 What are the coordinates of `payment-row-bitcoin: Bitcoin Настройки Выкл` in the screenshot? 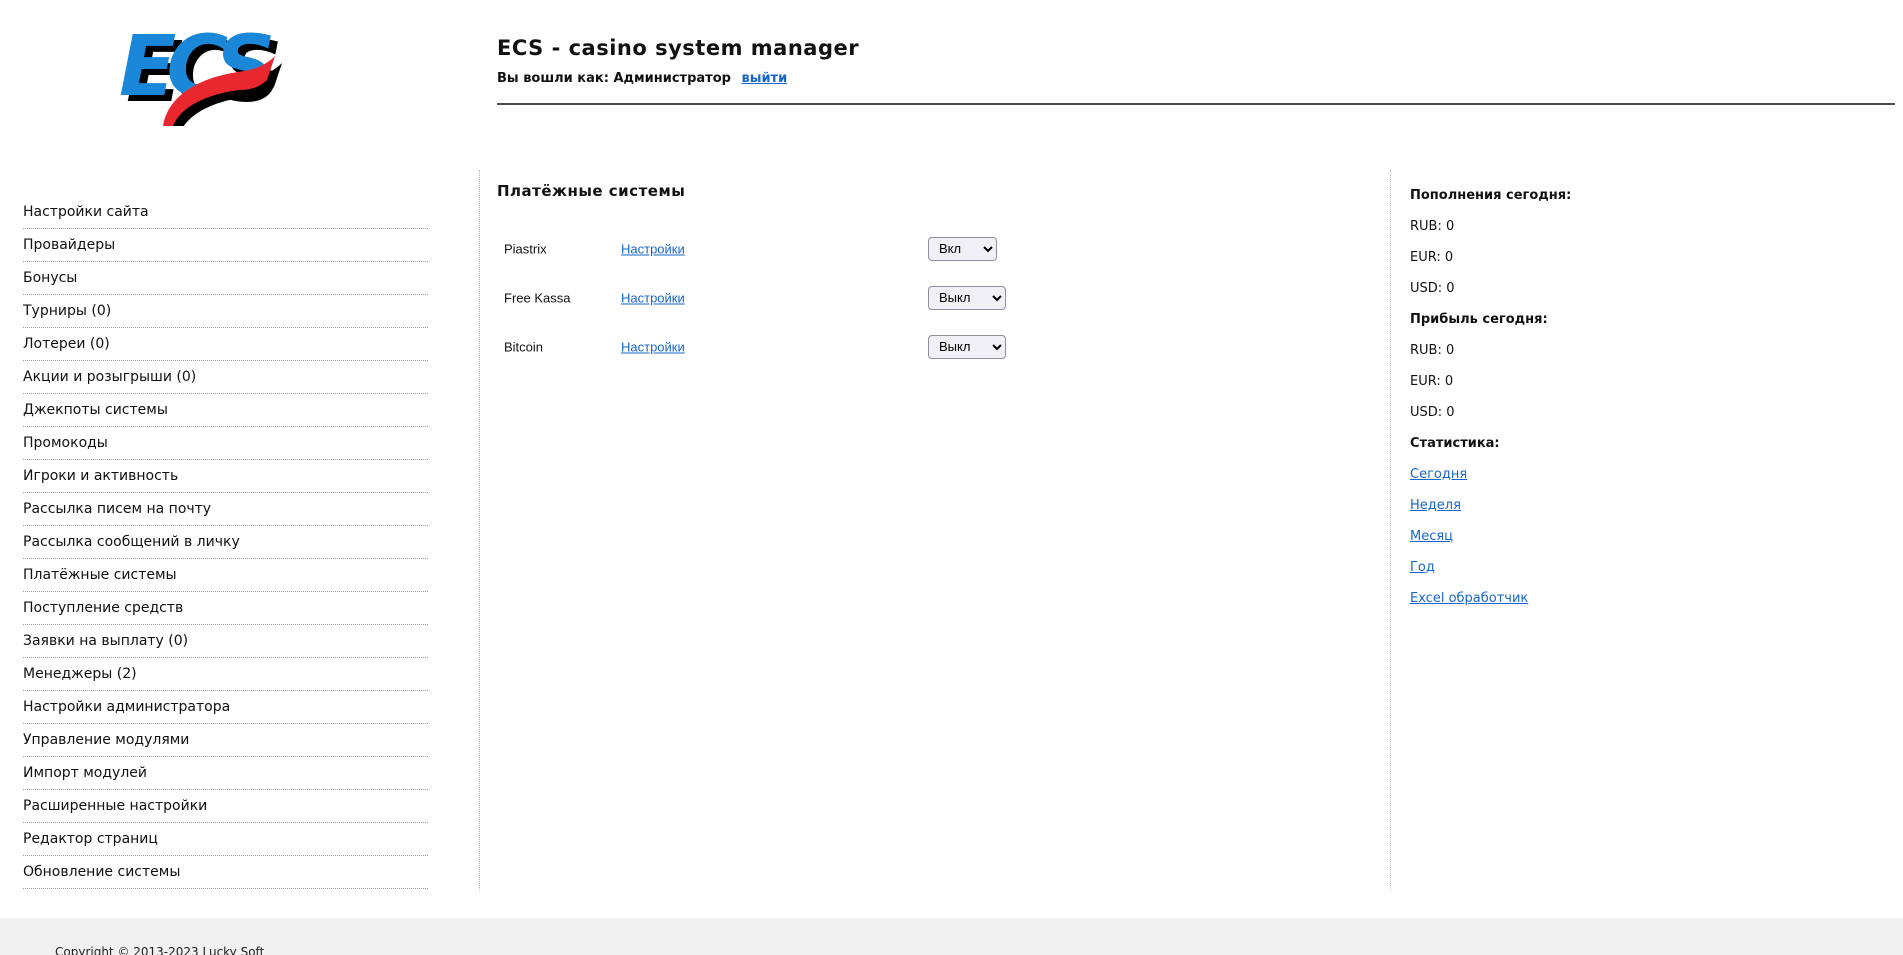 It's located at (937, 346).